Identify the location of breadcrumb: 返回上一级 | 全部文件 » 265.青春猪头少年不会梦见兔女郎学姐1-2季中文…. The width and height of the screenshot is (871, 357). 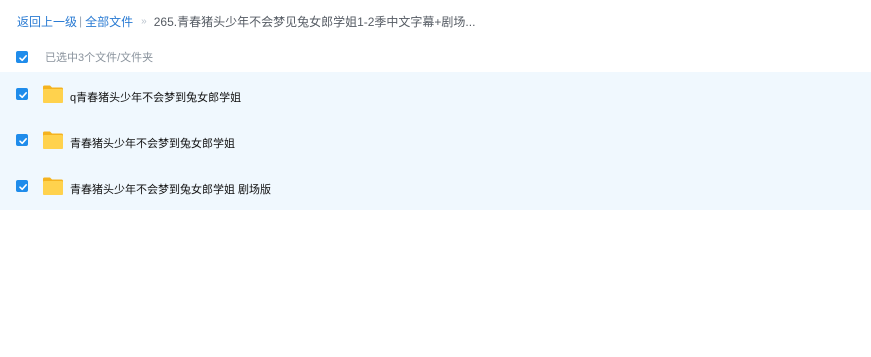
(246, 21).